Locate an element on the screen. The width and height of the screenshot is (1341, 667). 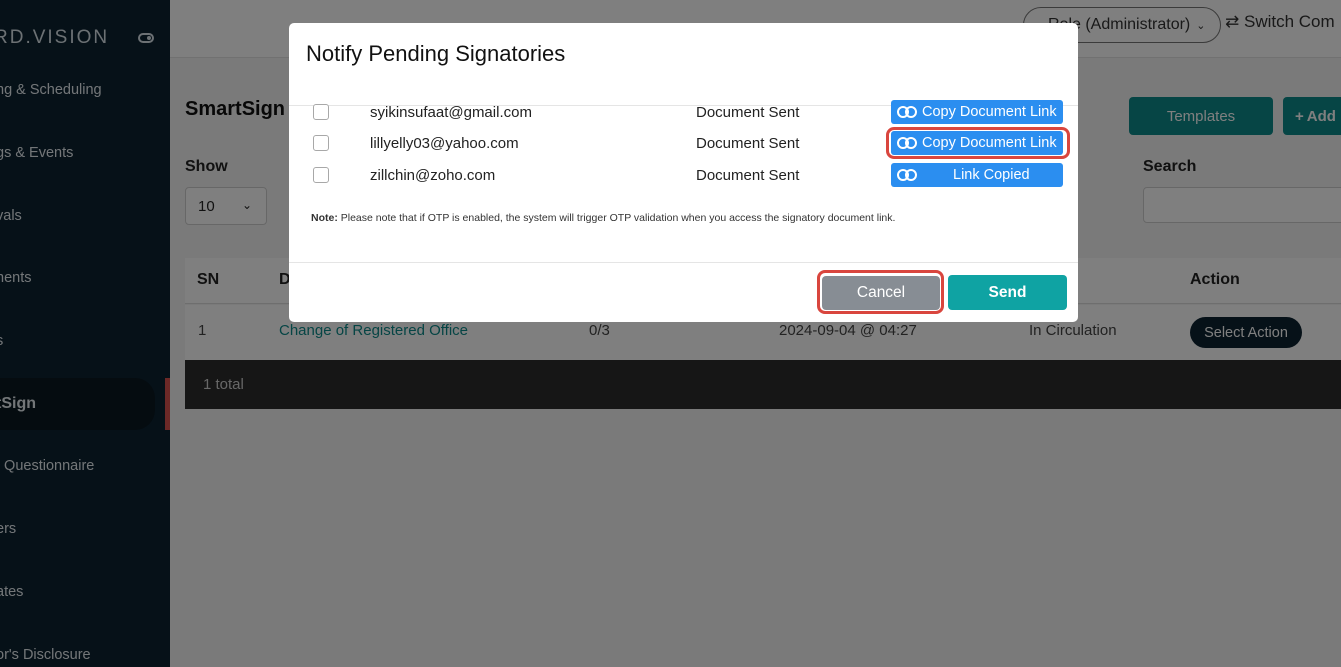
signatory-email: lillyelly03@yahoo.com is located at coordinates (444, 143).